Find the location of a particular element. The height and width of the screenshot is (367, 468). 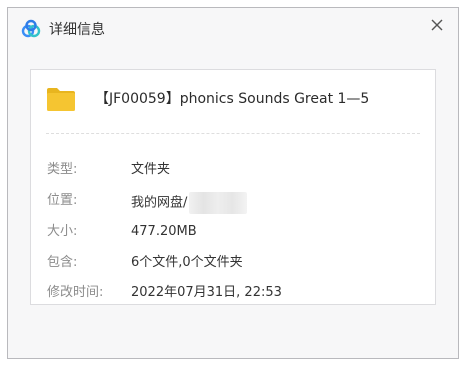

location-label: 位置: is located at coordinates (62, 200).